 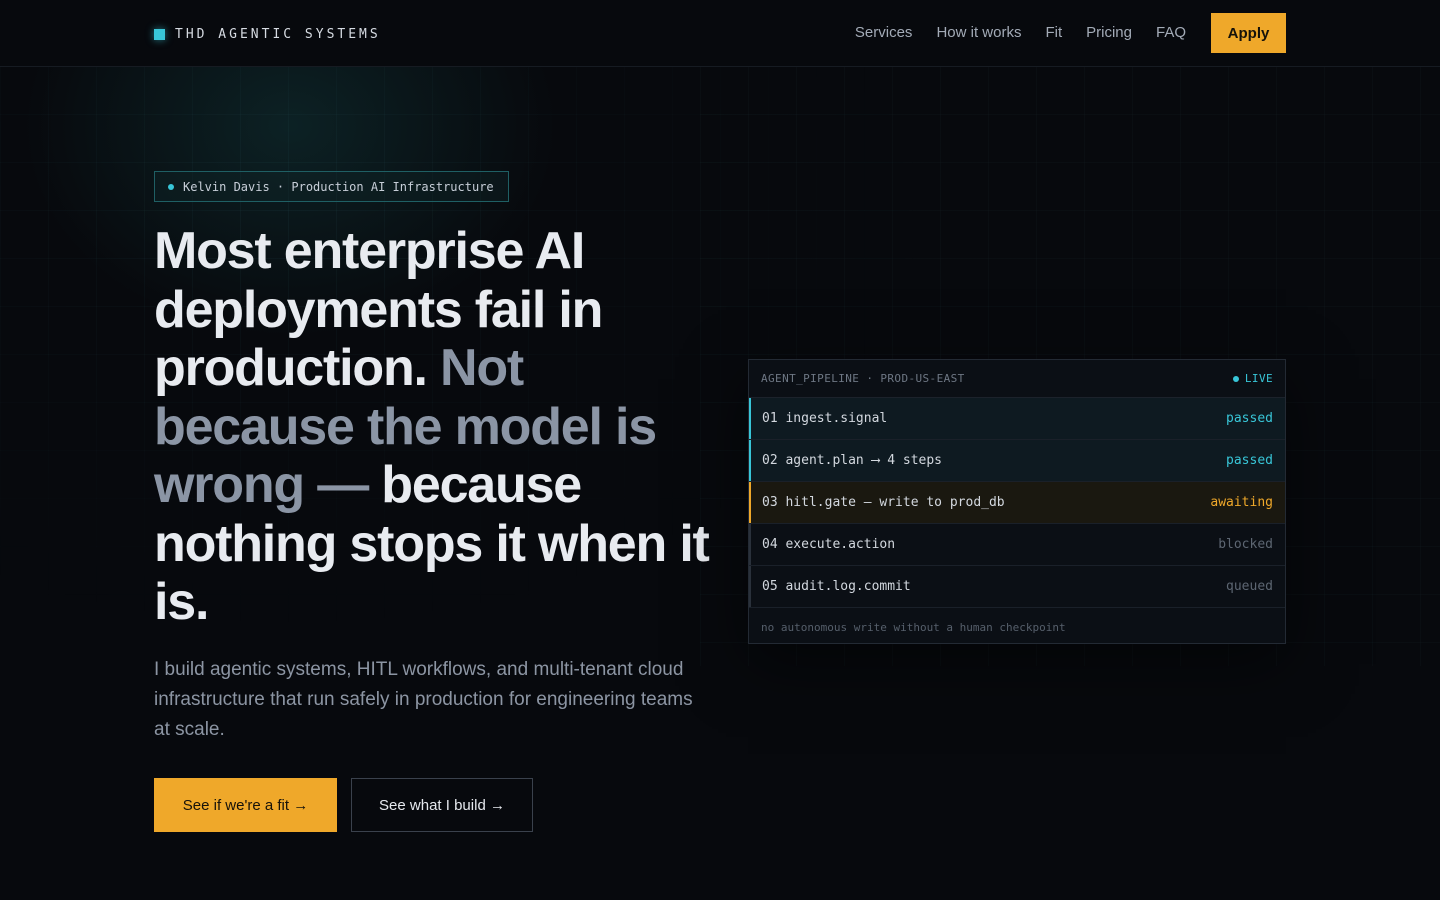 What do you see at coordinates (883, 502) in the screenshot?
I see `pipeline-step-label: 03 hitl.gate — write to prod_db` at bounding box center [883, 502].